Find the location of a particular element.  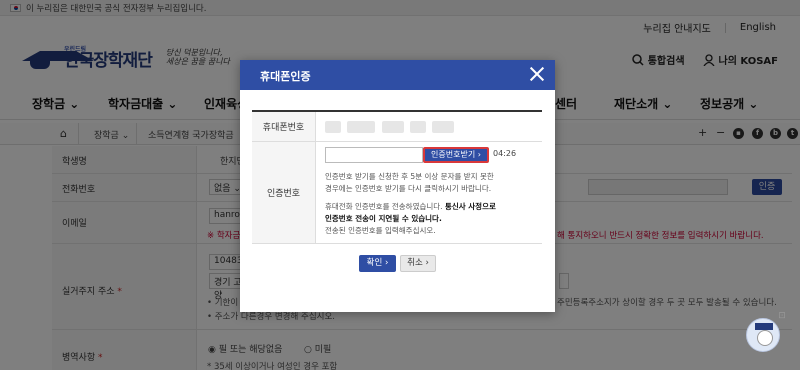

modal-title: 휴대폰인증 is located at coordinates (285, 76).